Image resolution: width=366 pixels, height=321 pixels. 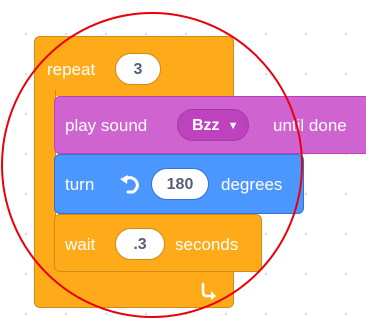 I want to click on repeat-label: repeat, so click(x=71, y=69).